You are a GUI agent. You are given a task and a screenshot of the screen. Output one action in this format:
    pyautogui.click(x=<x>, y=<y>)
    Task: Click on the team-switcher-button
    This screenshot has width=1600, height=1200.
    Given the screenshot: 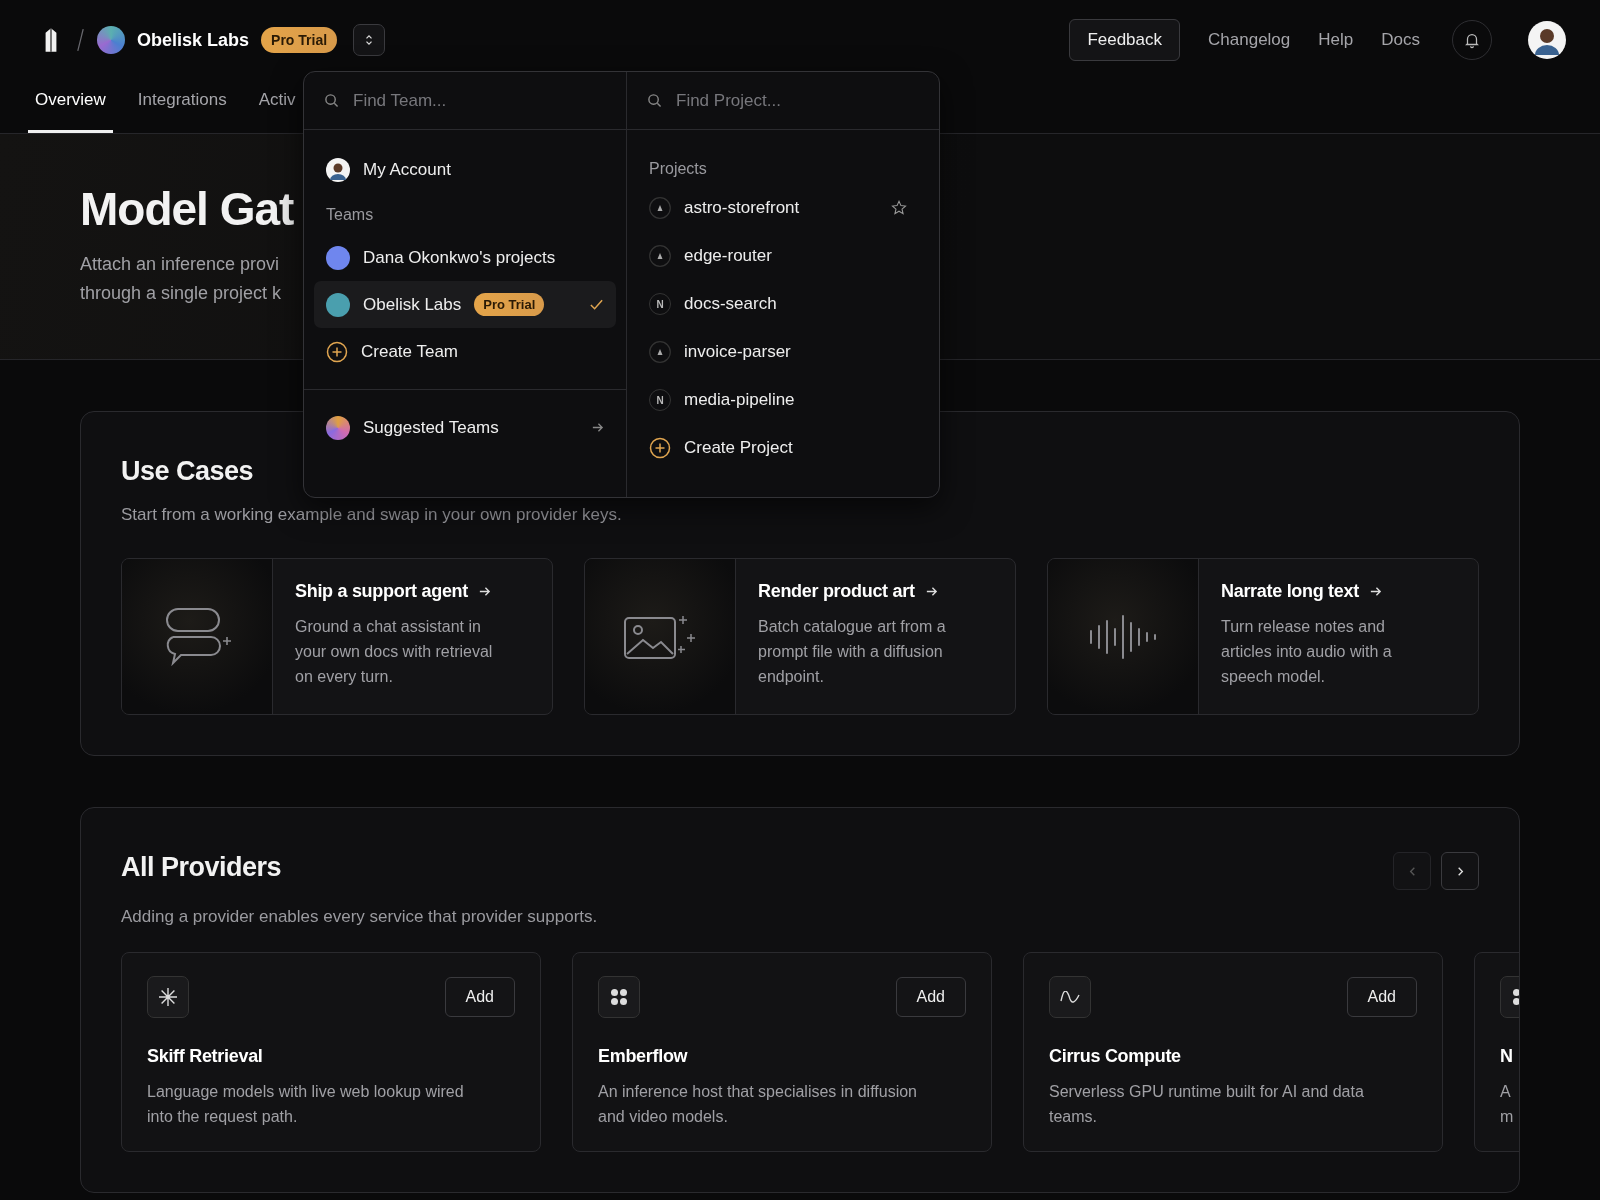 What is the action you would take?
    pyautogui.click(x=369, y=40)
    